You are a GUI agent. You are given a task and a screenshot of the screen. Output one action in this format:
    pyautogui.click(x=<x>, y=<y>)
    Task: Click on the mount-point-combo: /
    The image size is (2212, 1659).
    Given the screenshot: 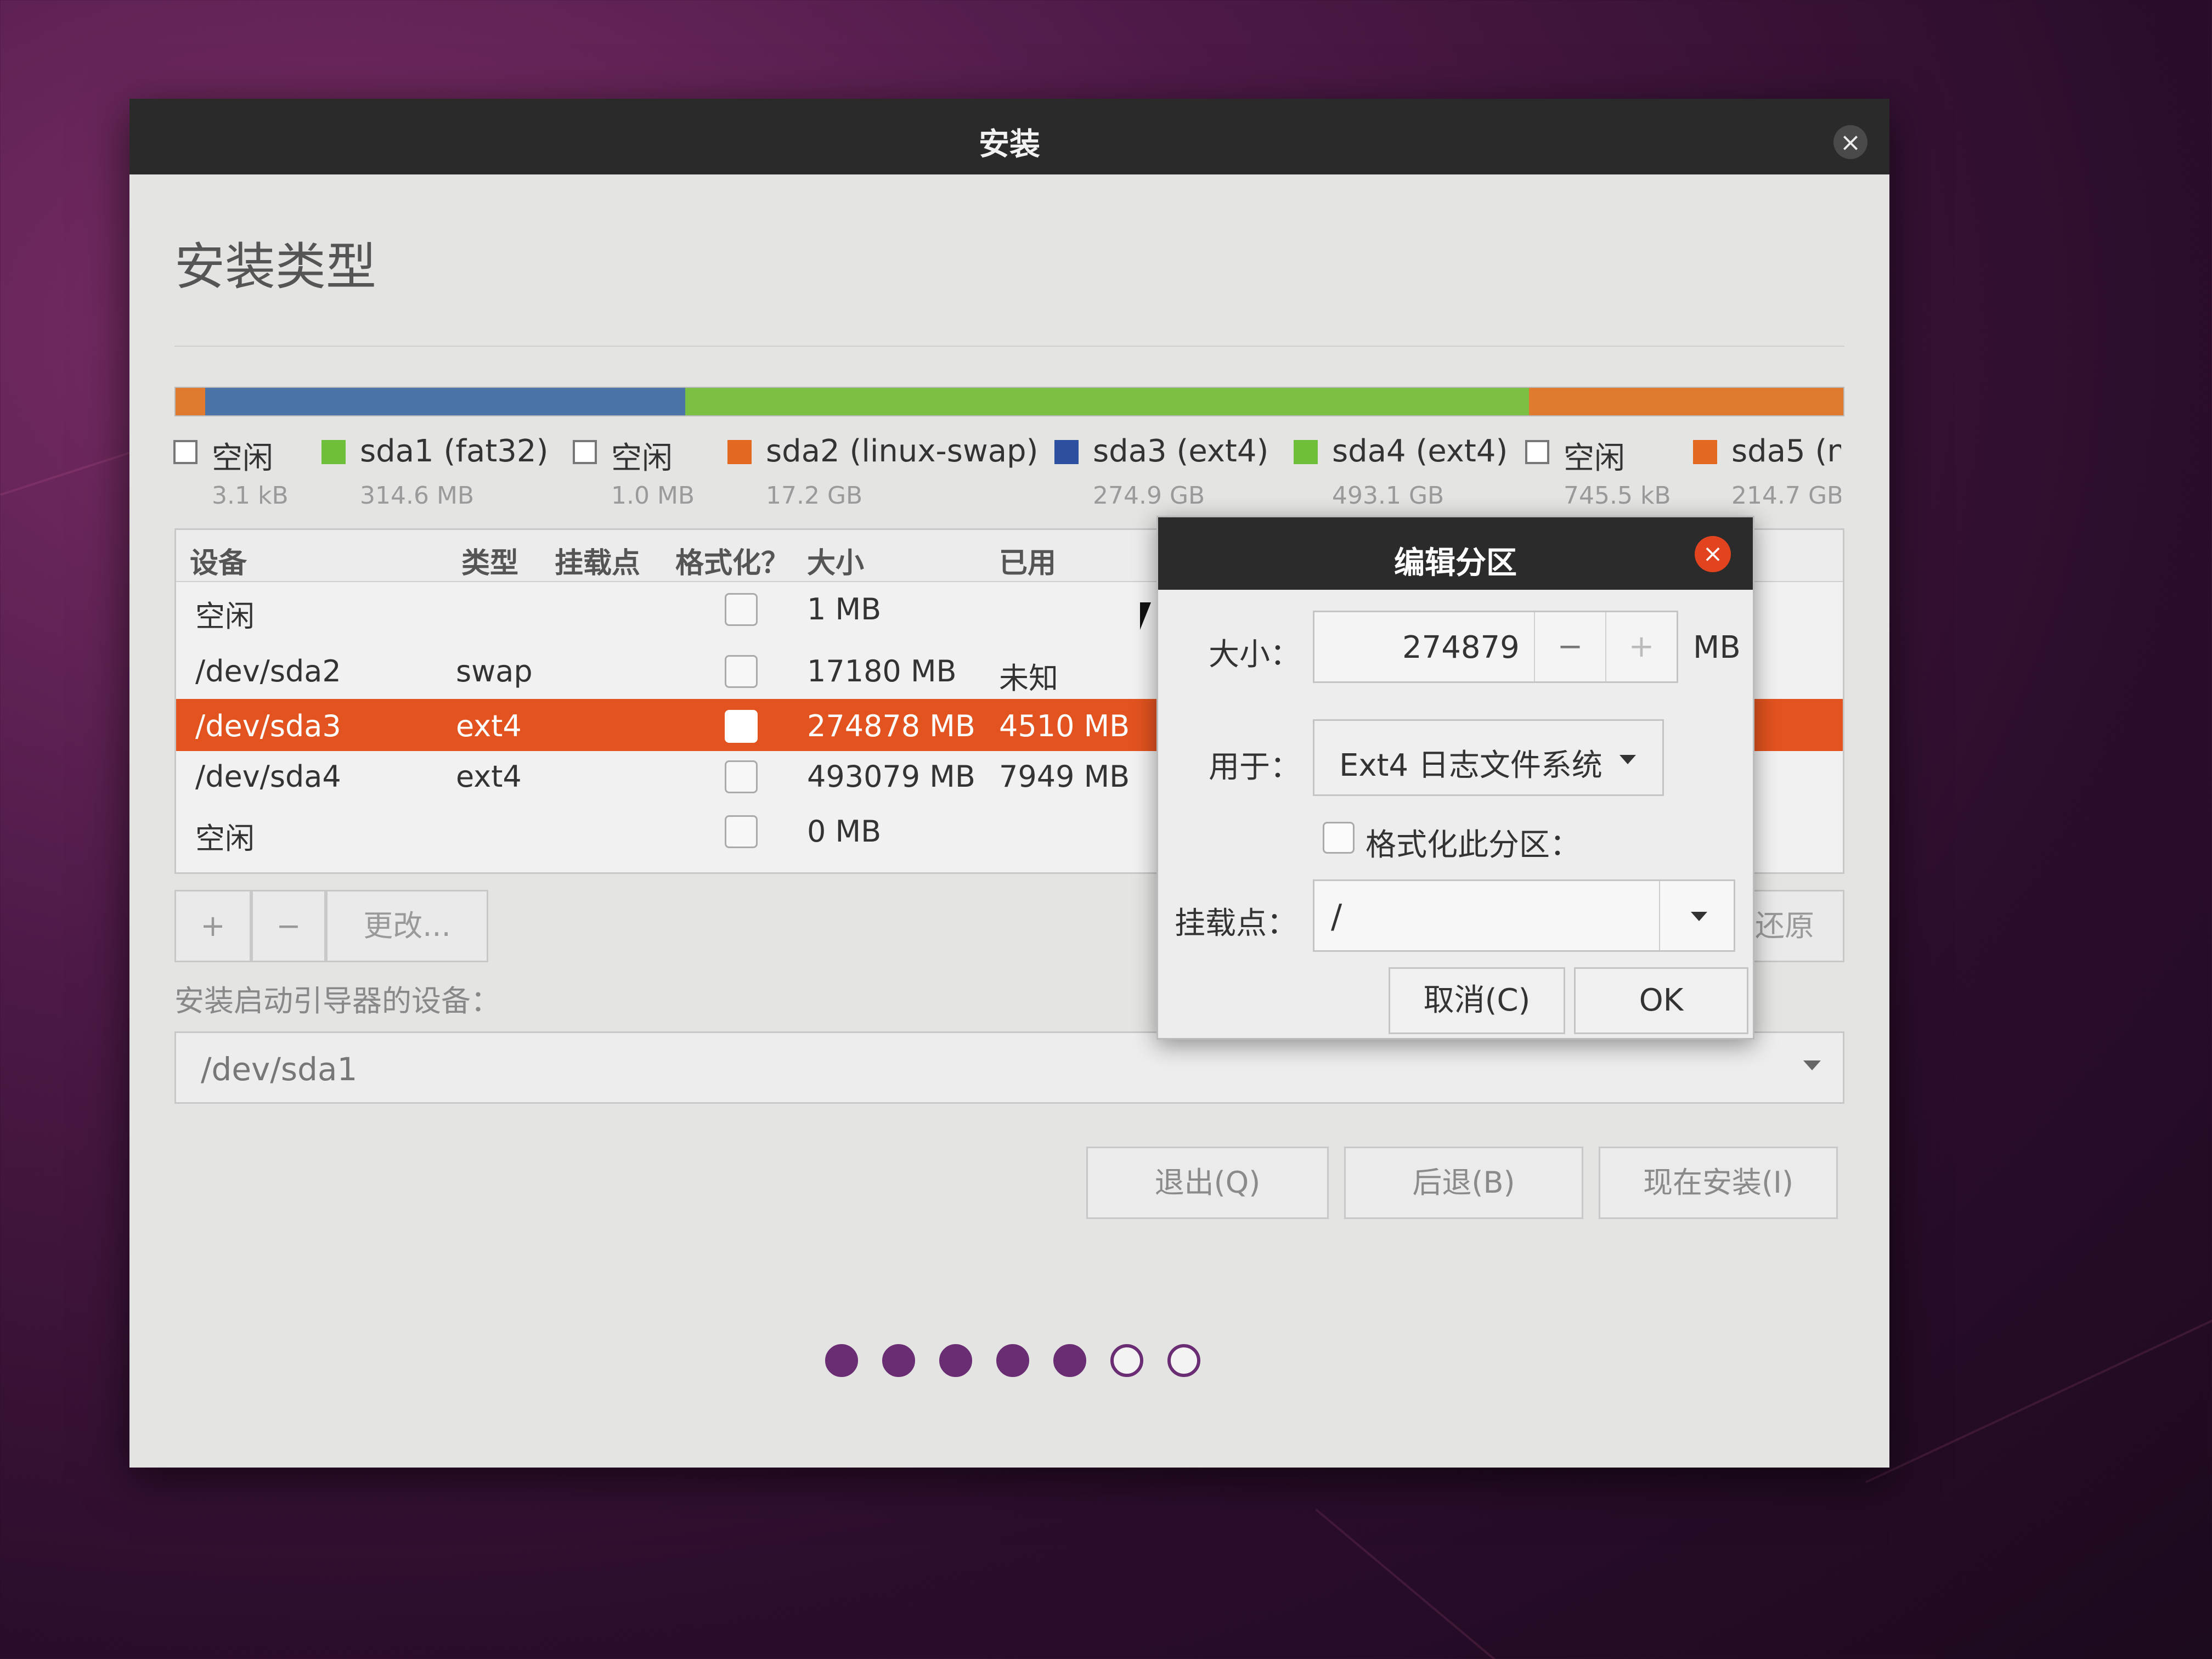 What is the action you would take?
    pyautogui.click(x=1524, y=916)
    